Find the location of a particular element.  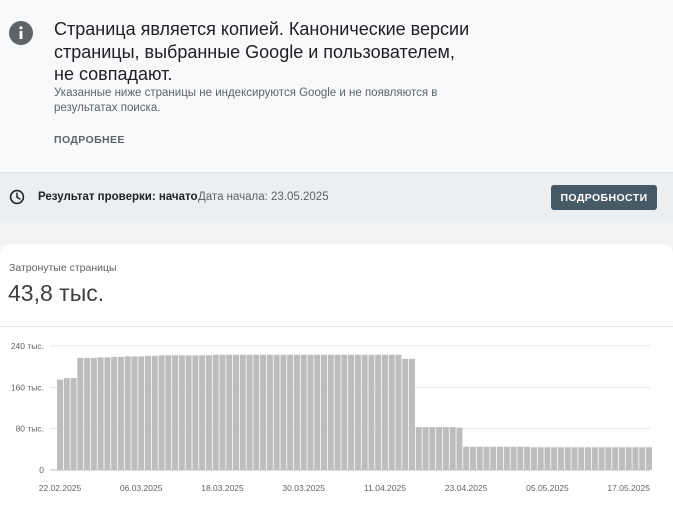

info-icon is located at coordinates (21, 33).